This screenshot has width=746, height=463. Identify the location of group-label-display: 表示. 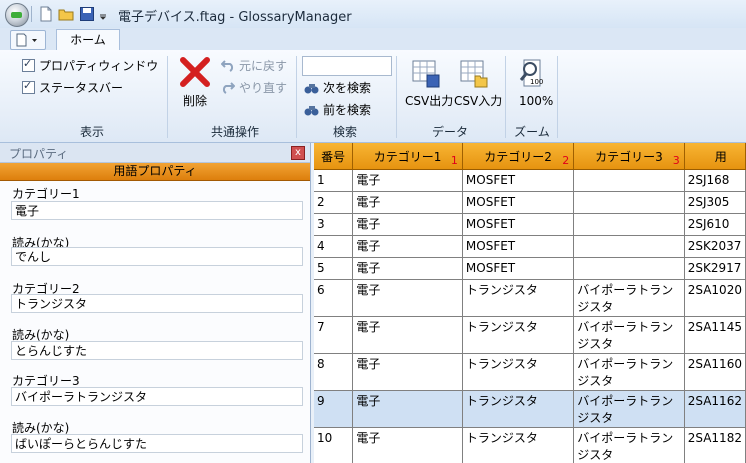
(91, 132).